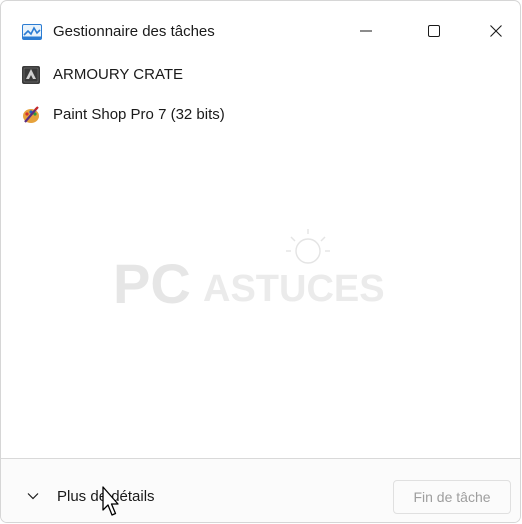 The image size is (522, 524). Describe the element at coordinates (134, 31) in the screenshot. I see `window-title: Gestionnaire des tâches` at that location.